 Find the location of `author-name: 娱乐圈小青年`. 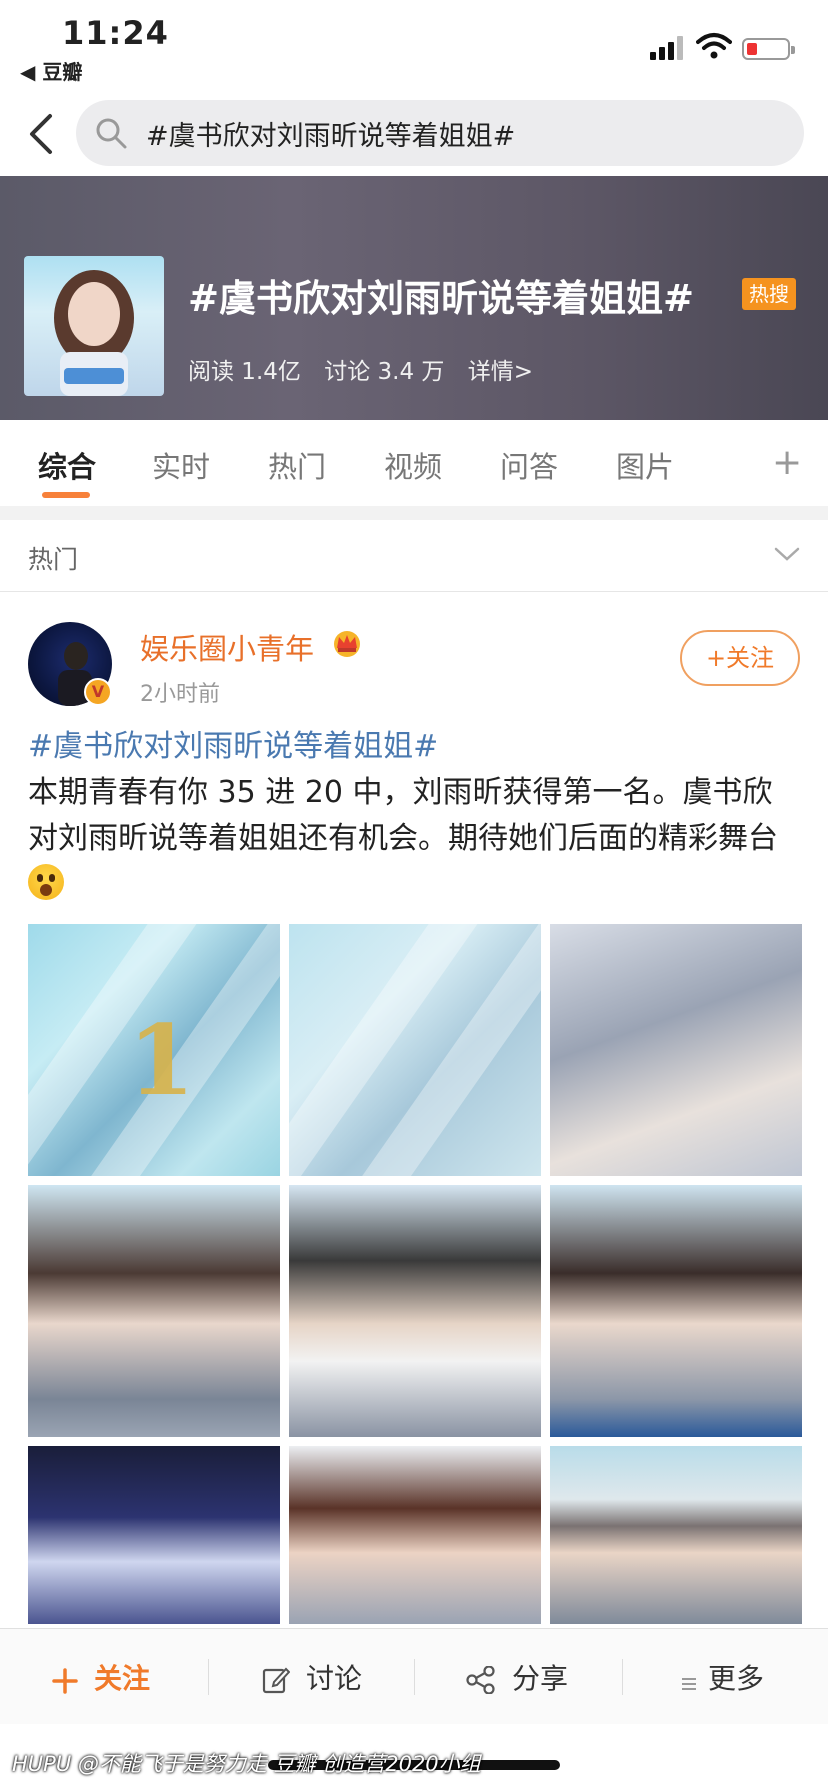

author-name: 娱乐圈小青年 is located at coordinates (227, 647).